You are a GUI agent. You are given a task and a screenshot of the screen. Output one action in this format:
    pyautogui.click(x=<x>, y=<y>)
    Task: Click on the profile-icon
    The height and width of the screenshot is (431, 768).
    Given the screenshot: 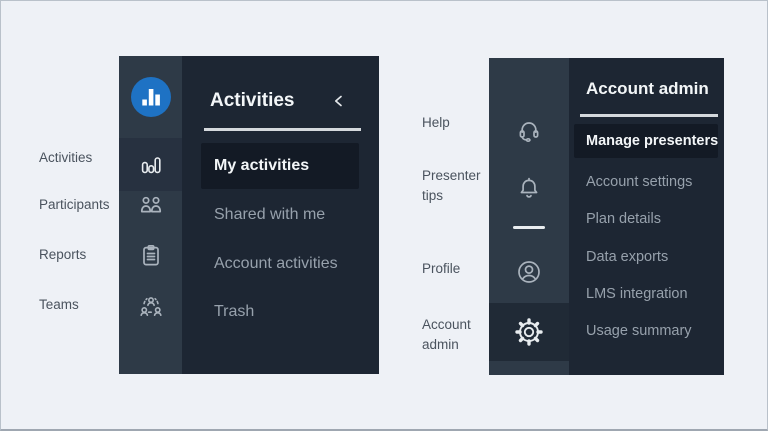 What is the action you would take?
    pyautogui.click(x=529, y=272)
    